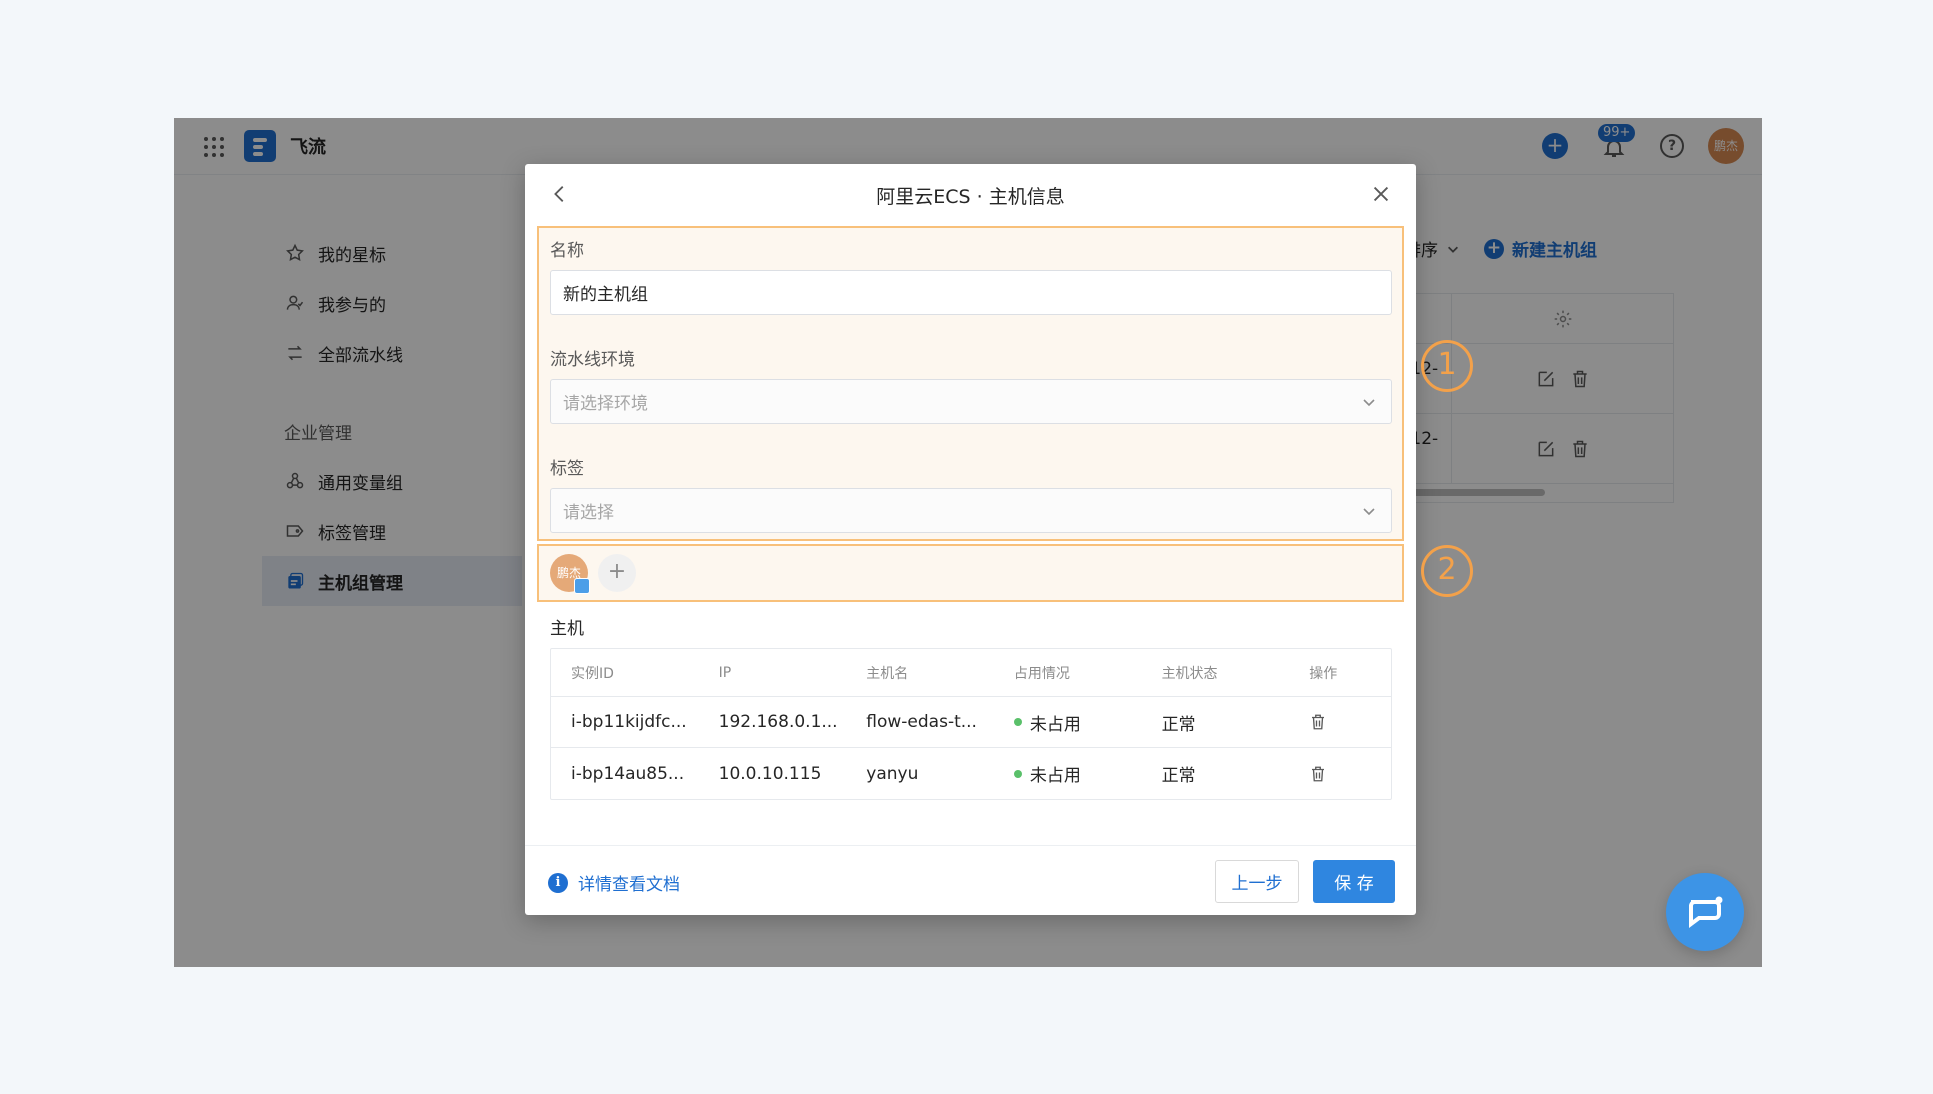 The image size is (1933, 1094). What do you see at coordinates (567, 469) in the screenshot?
I see `tag-label: 标签` at bounding box center [567, 469].